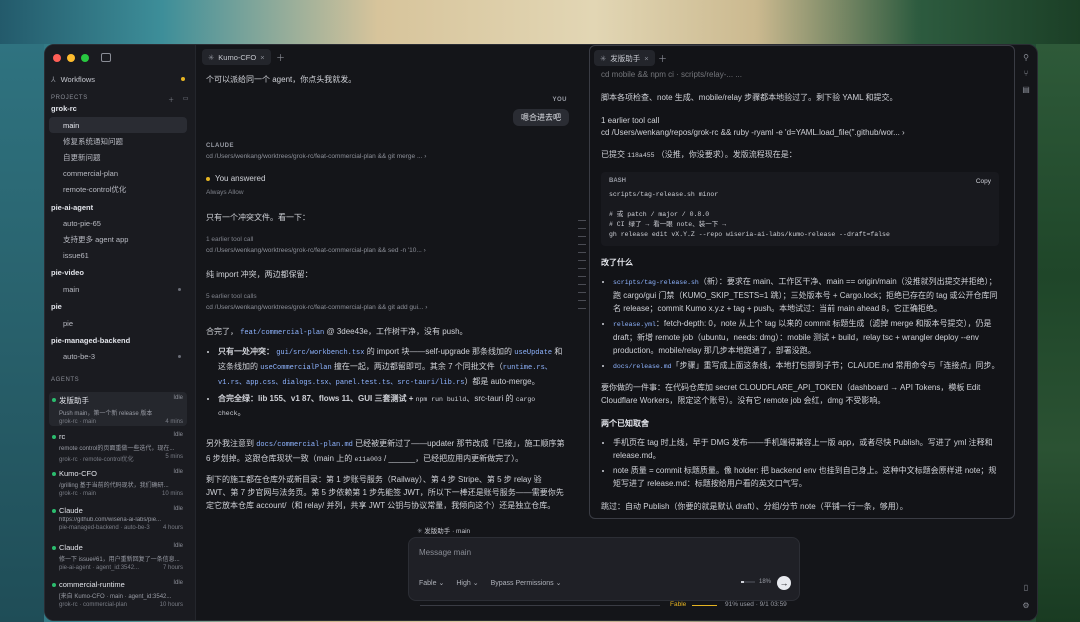  Describe the element at coordinates (610, 606) in the screenshot. I see `status-bar: Fable 91% used · 9/1 03:59` at that location.